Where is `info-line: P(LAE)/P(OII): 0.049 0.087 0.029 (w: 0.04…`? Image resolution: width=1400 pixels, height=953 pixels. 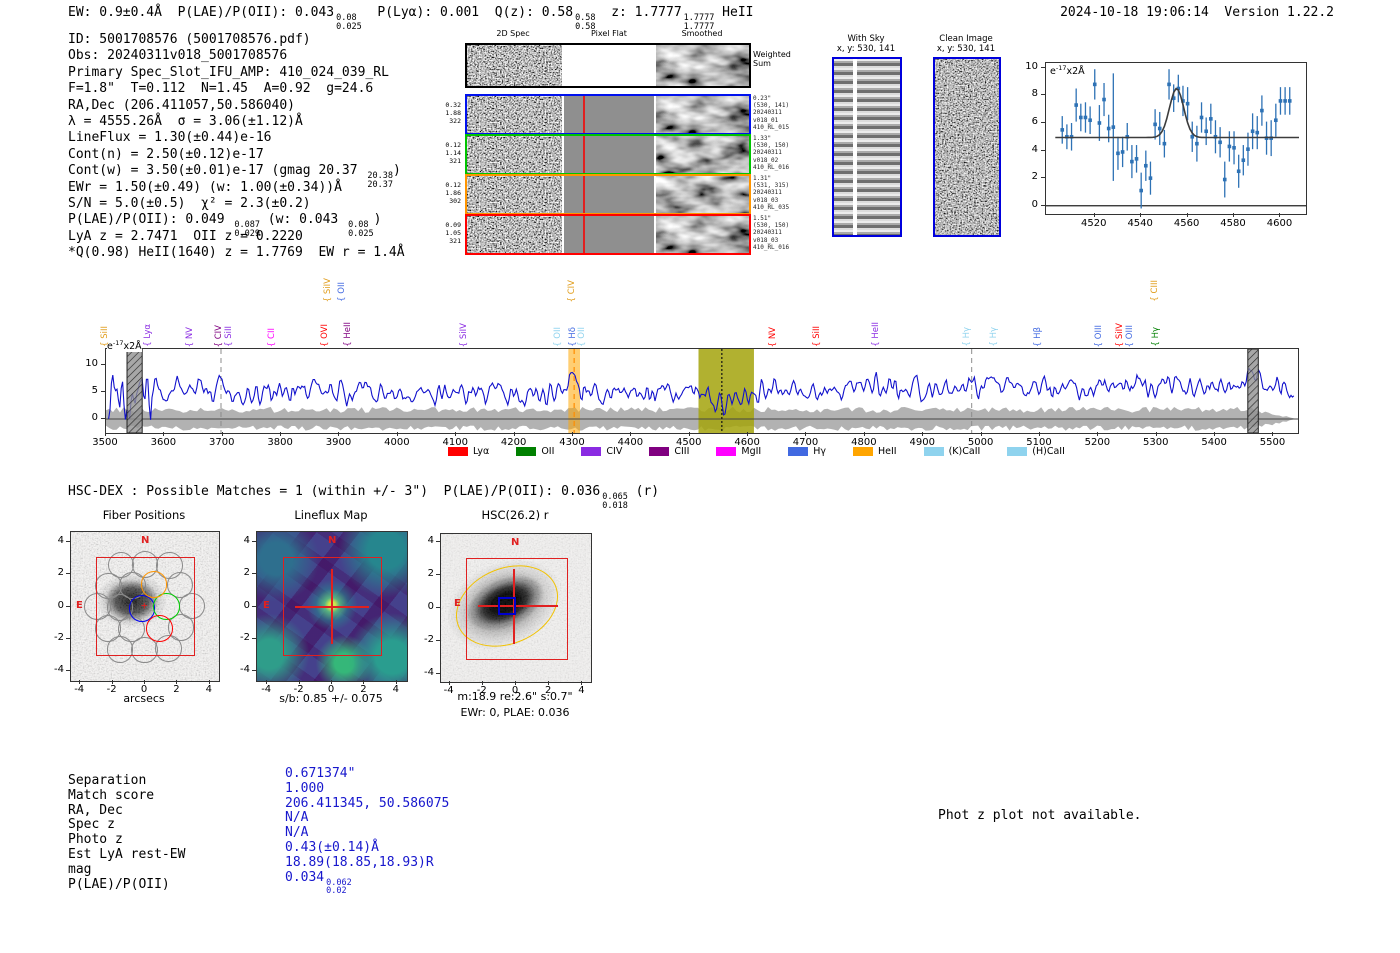
info-line: P(LAE)/P(OII): 0.049 0.087 0.029 (w: 0.04… is located at coordinates (225, 225).